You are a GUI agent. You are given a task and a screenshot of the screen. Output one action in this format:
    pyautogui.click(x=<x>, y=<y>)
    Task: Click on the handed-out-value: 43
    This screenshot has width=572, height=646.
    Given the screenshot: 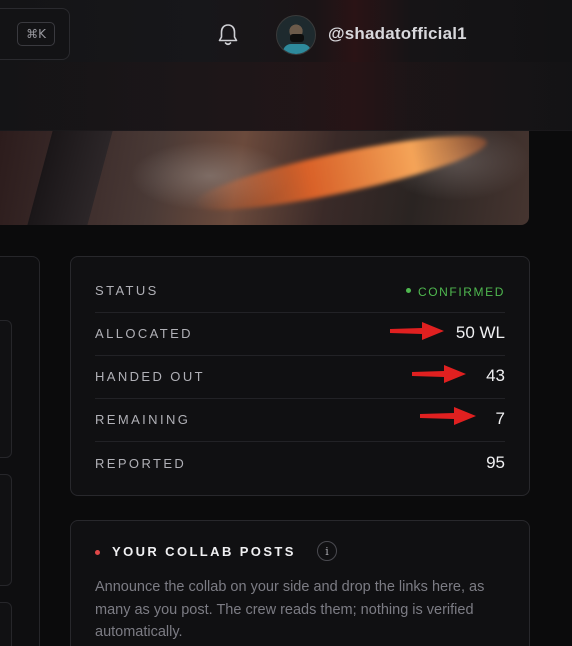 What is the action you would take?
    pyautogui.click(x=495, y=375)
    